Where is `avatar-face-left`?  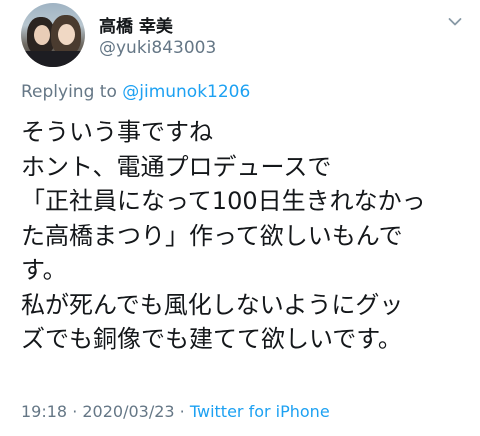 avatar-face-left is located at coordinates (42, 35).